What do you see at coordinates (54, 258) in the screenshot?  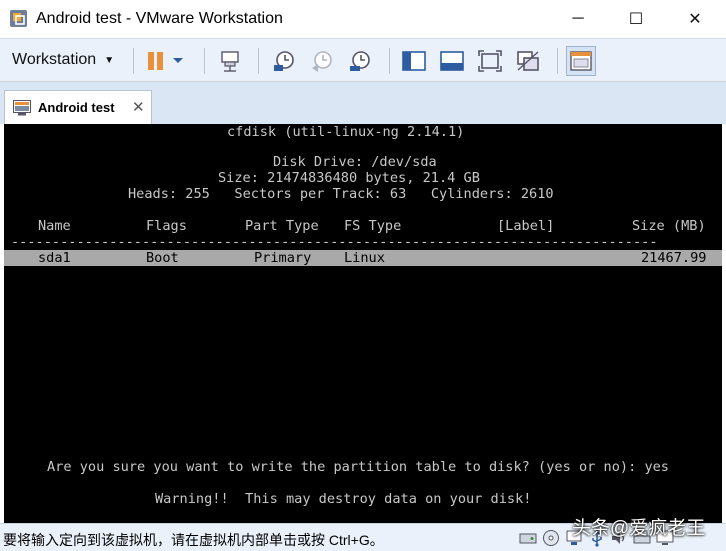 I see `partition-name: sda1` at bounding box center [54, 258].